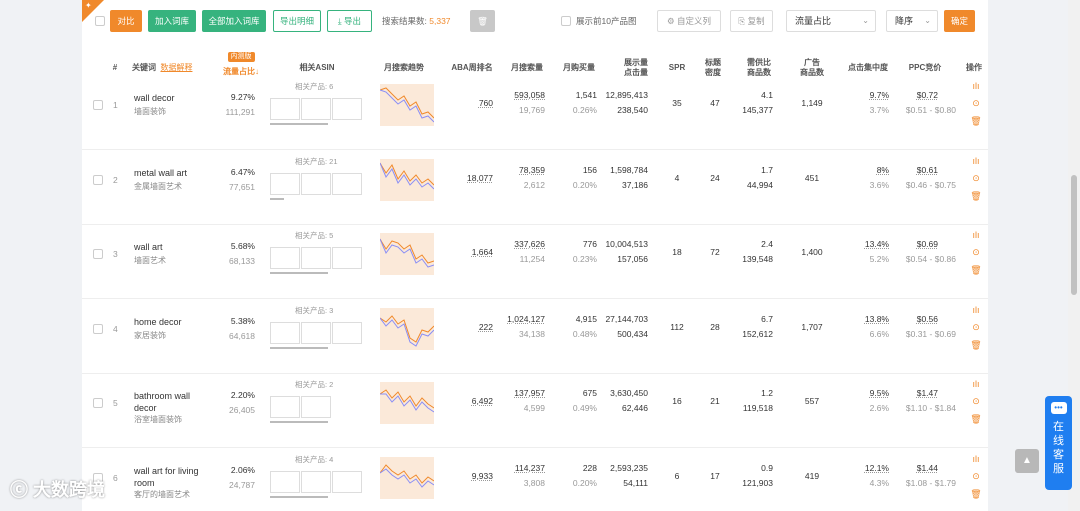  What do you see at coordinates (912, 21) in the screenshot?
I see `sort-order-select: 降序 ⌄` at bounding box center [912, 21].